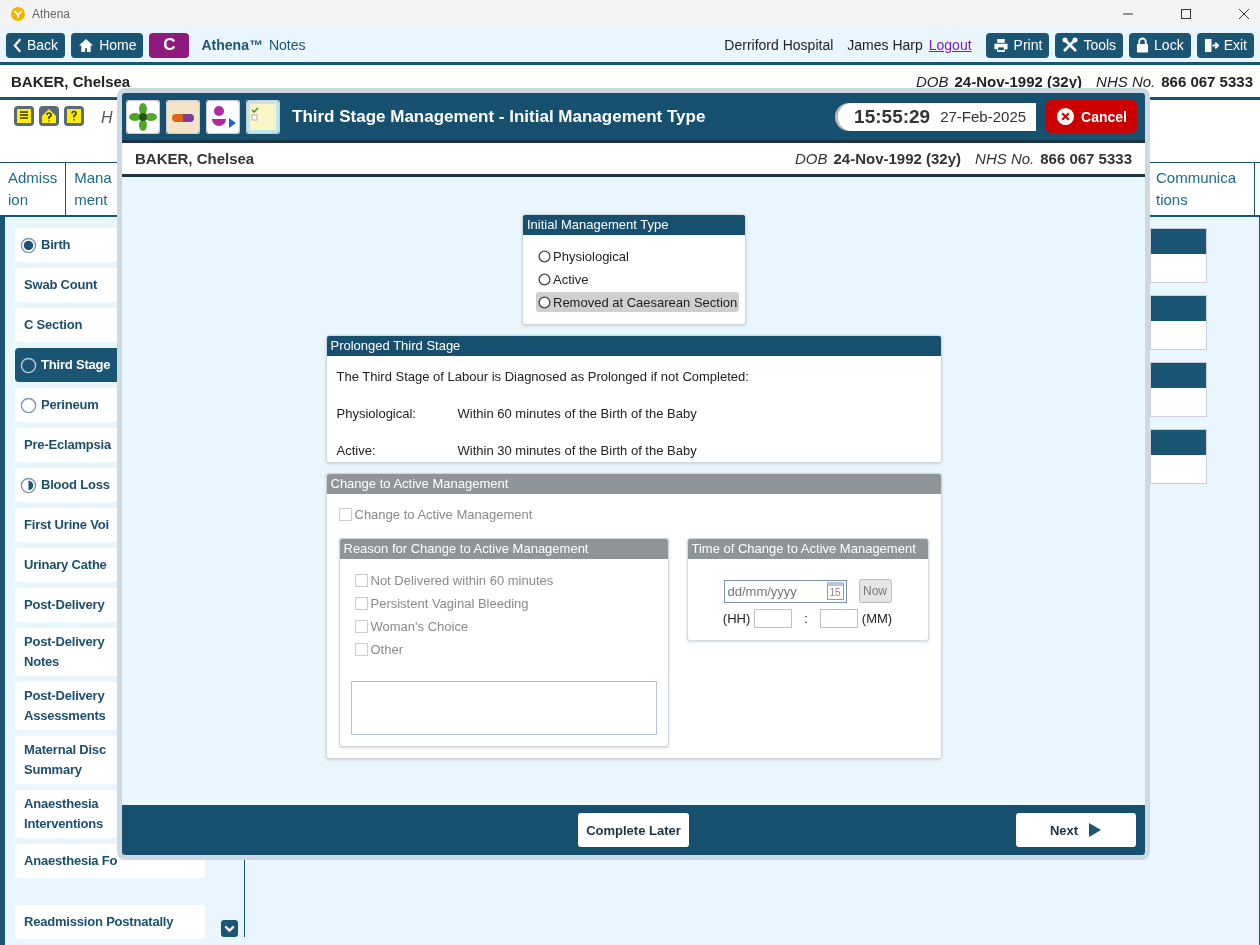 This screenshot has height=945, width=1260. Describe the element at coordinates (232, 45) in the screenshot. I see `app-name: Athena™` at that location.